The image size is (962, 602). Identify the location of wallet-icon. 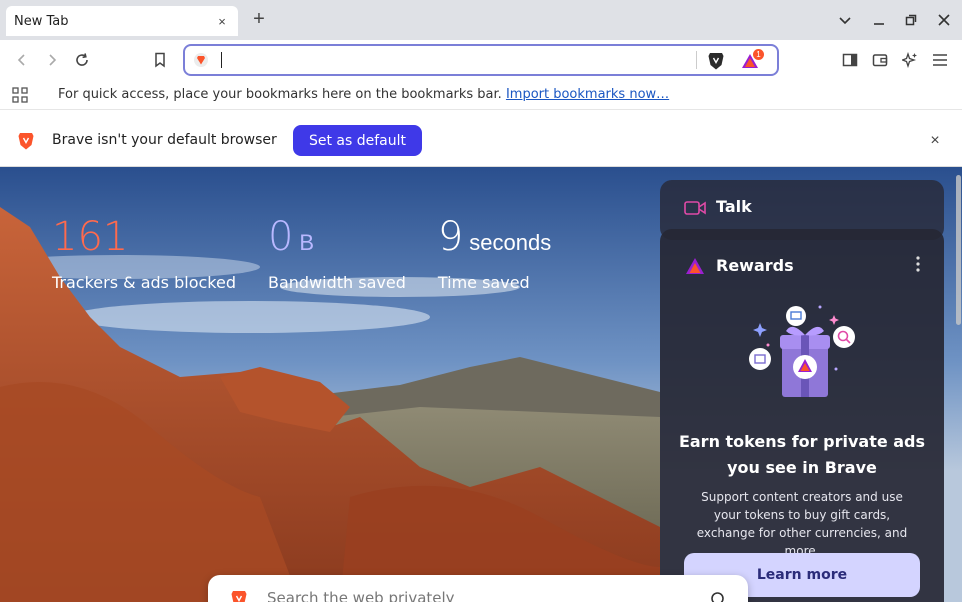
(880, 60).